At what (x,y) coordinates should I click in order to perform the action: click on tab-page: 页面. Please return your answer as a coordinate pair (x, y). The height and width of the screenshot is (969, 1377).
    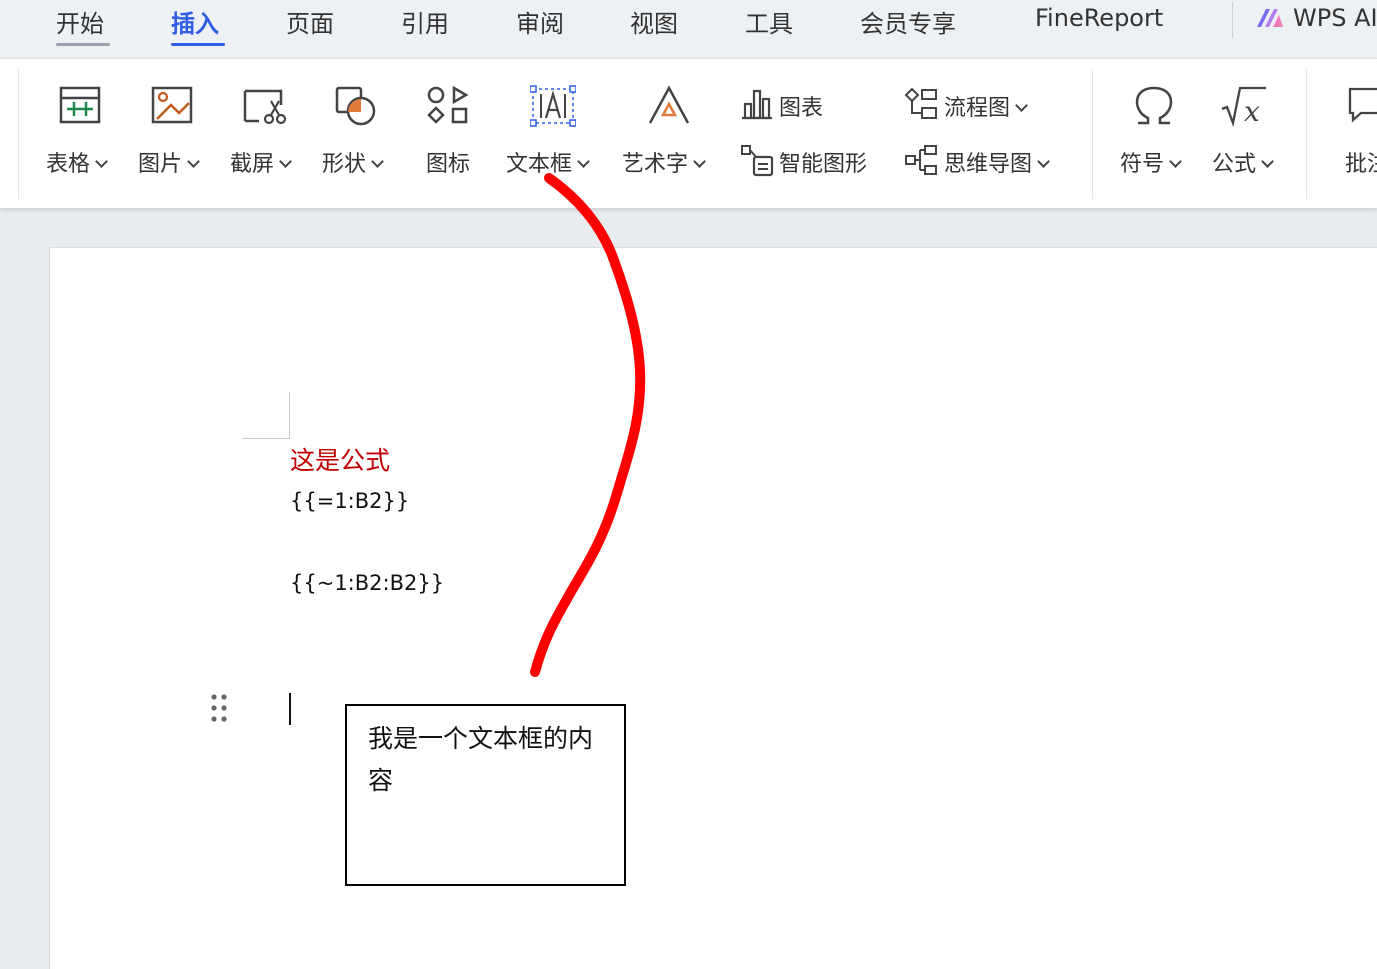
    Looking at the image, I should click on (310, 21).